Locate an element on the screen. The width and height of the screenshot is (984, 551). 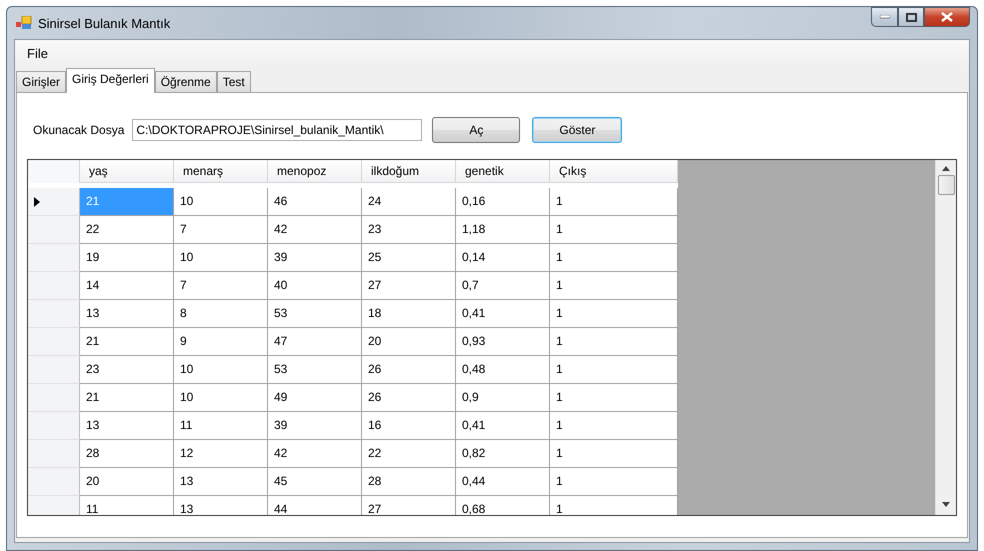
column-header: yaş is located at coordinates (127, 171).